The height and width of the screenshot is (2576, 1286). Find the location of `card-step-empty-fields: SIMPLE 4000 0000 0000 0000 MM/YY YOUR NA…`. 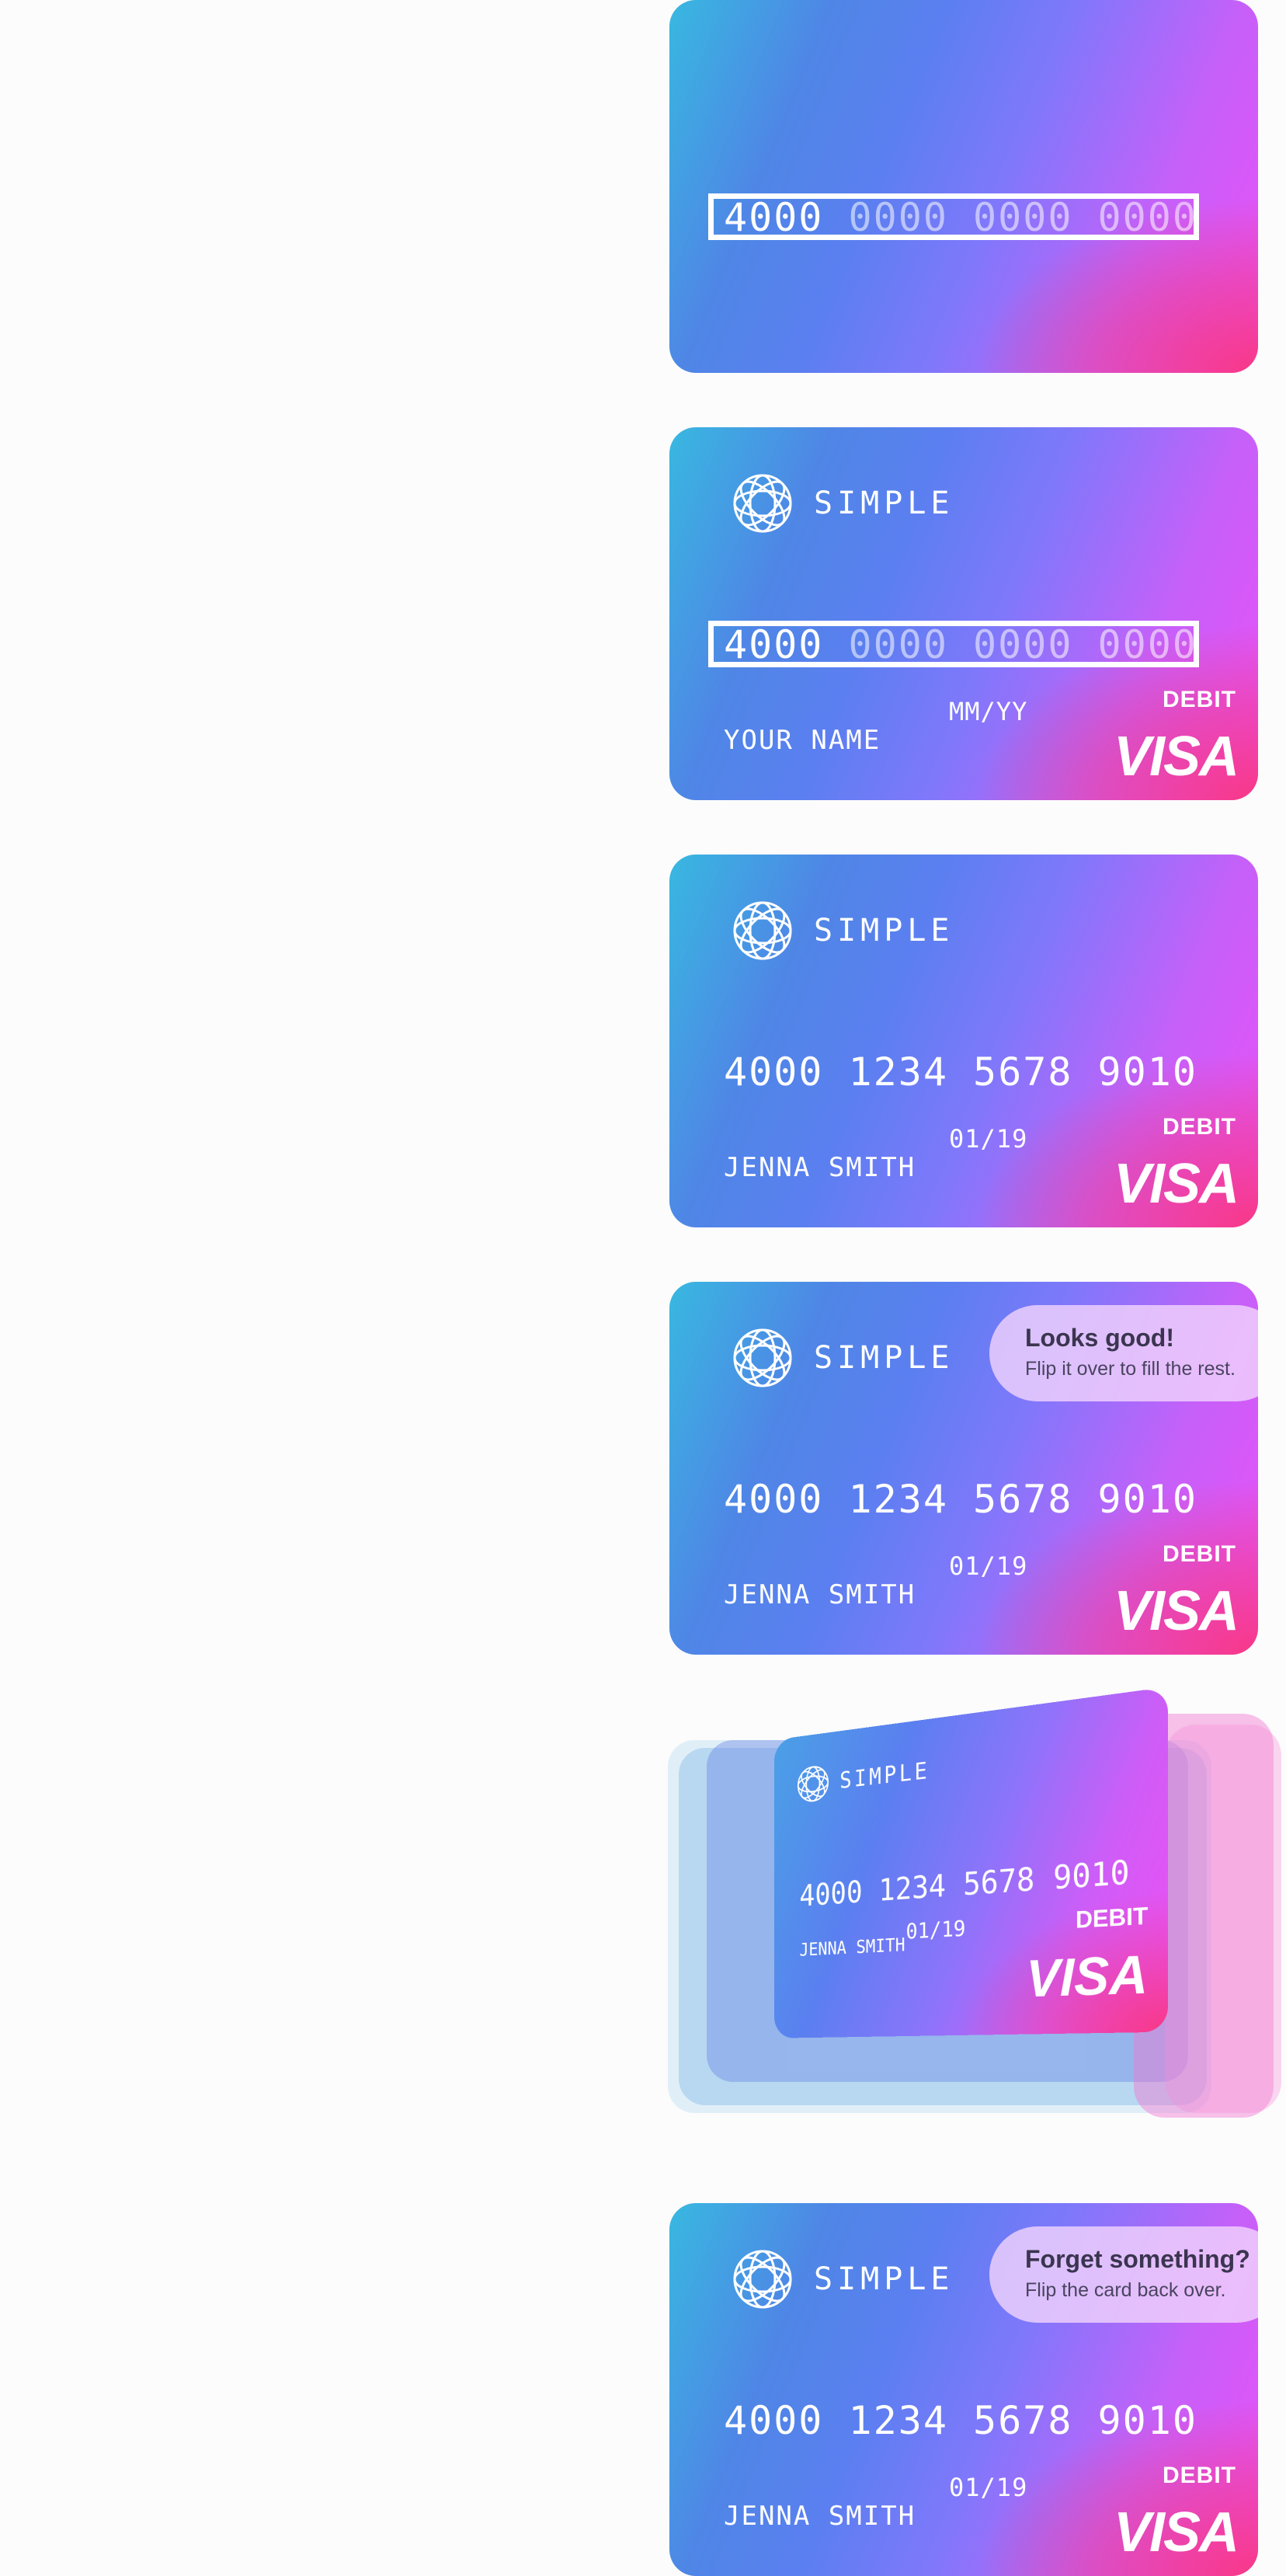

card-step-empty-fields: SIMPLE 4000 0000 0000 0000 MM/YY YOUR NA… is located at coordinates (963, 613).